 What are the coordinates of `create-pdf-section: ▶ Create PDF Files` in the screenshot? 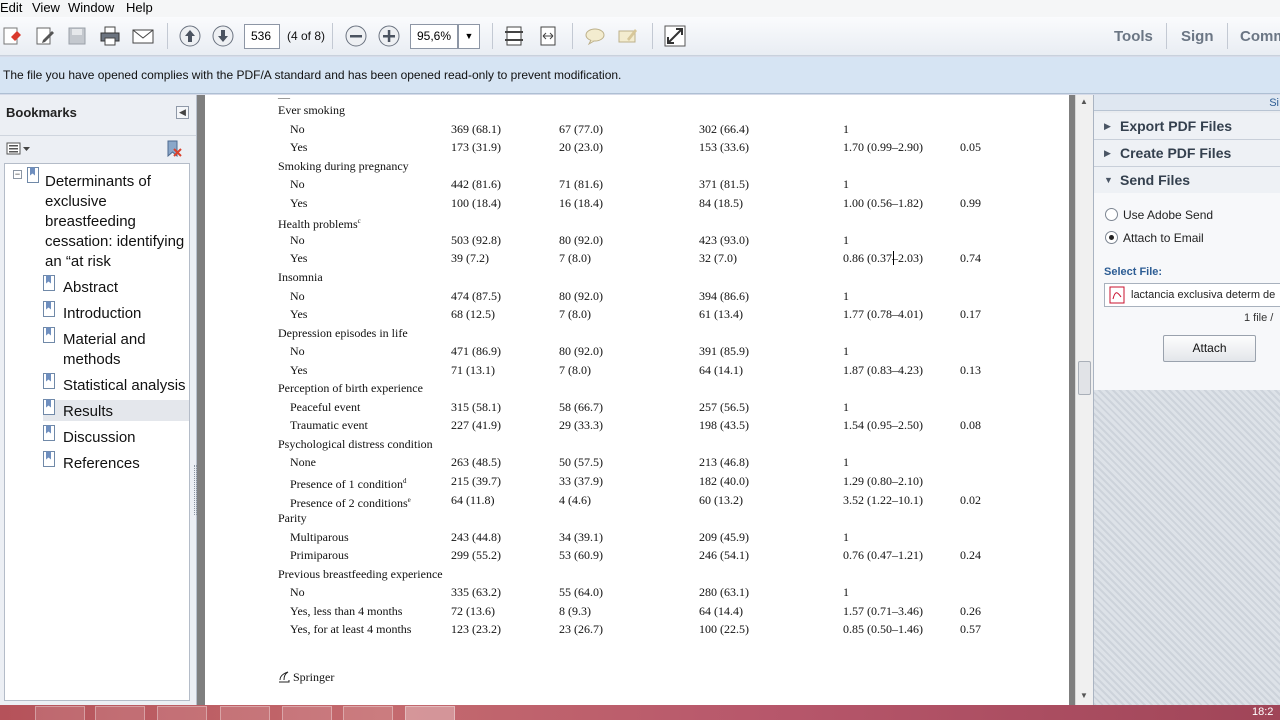 It's located at (1187, 153).